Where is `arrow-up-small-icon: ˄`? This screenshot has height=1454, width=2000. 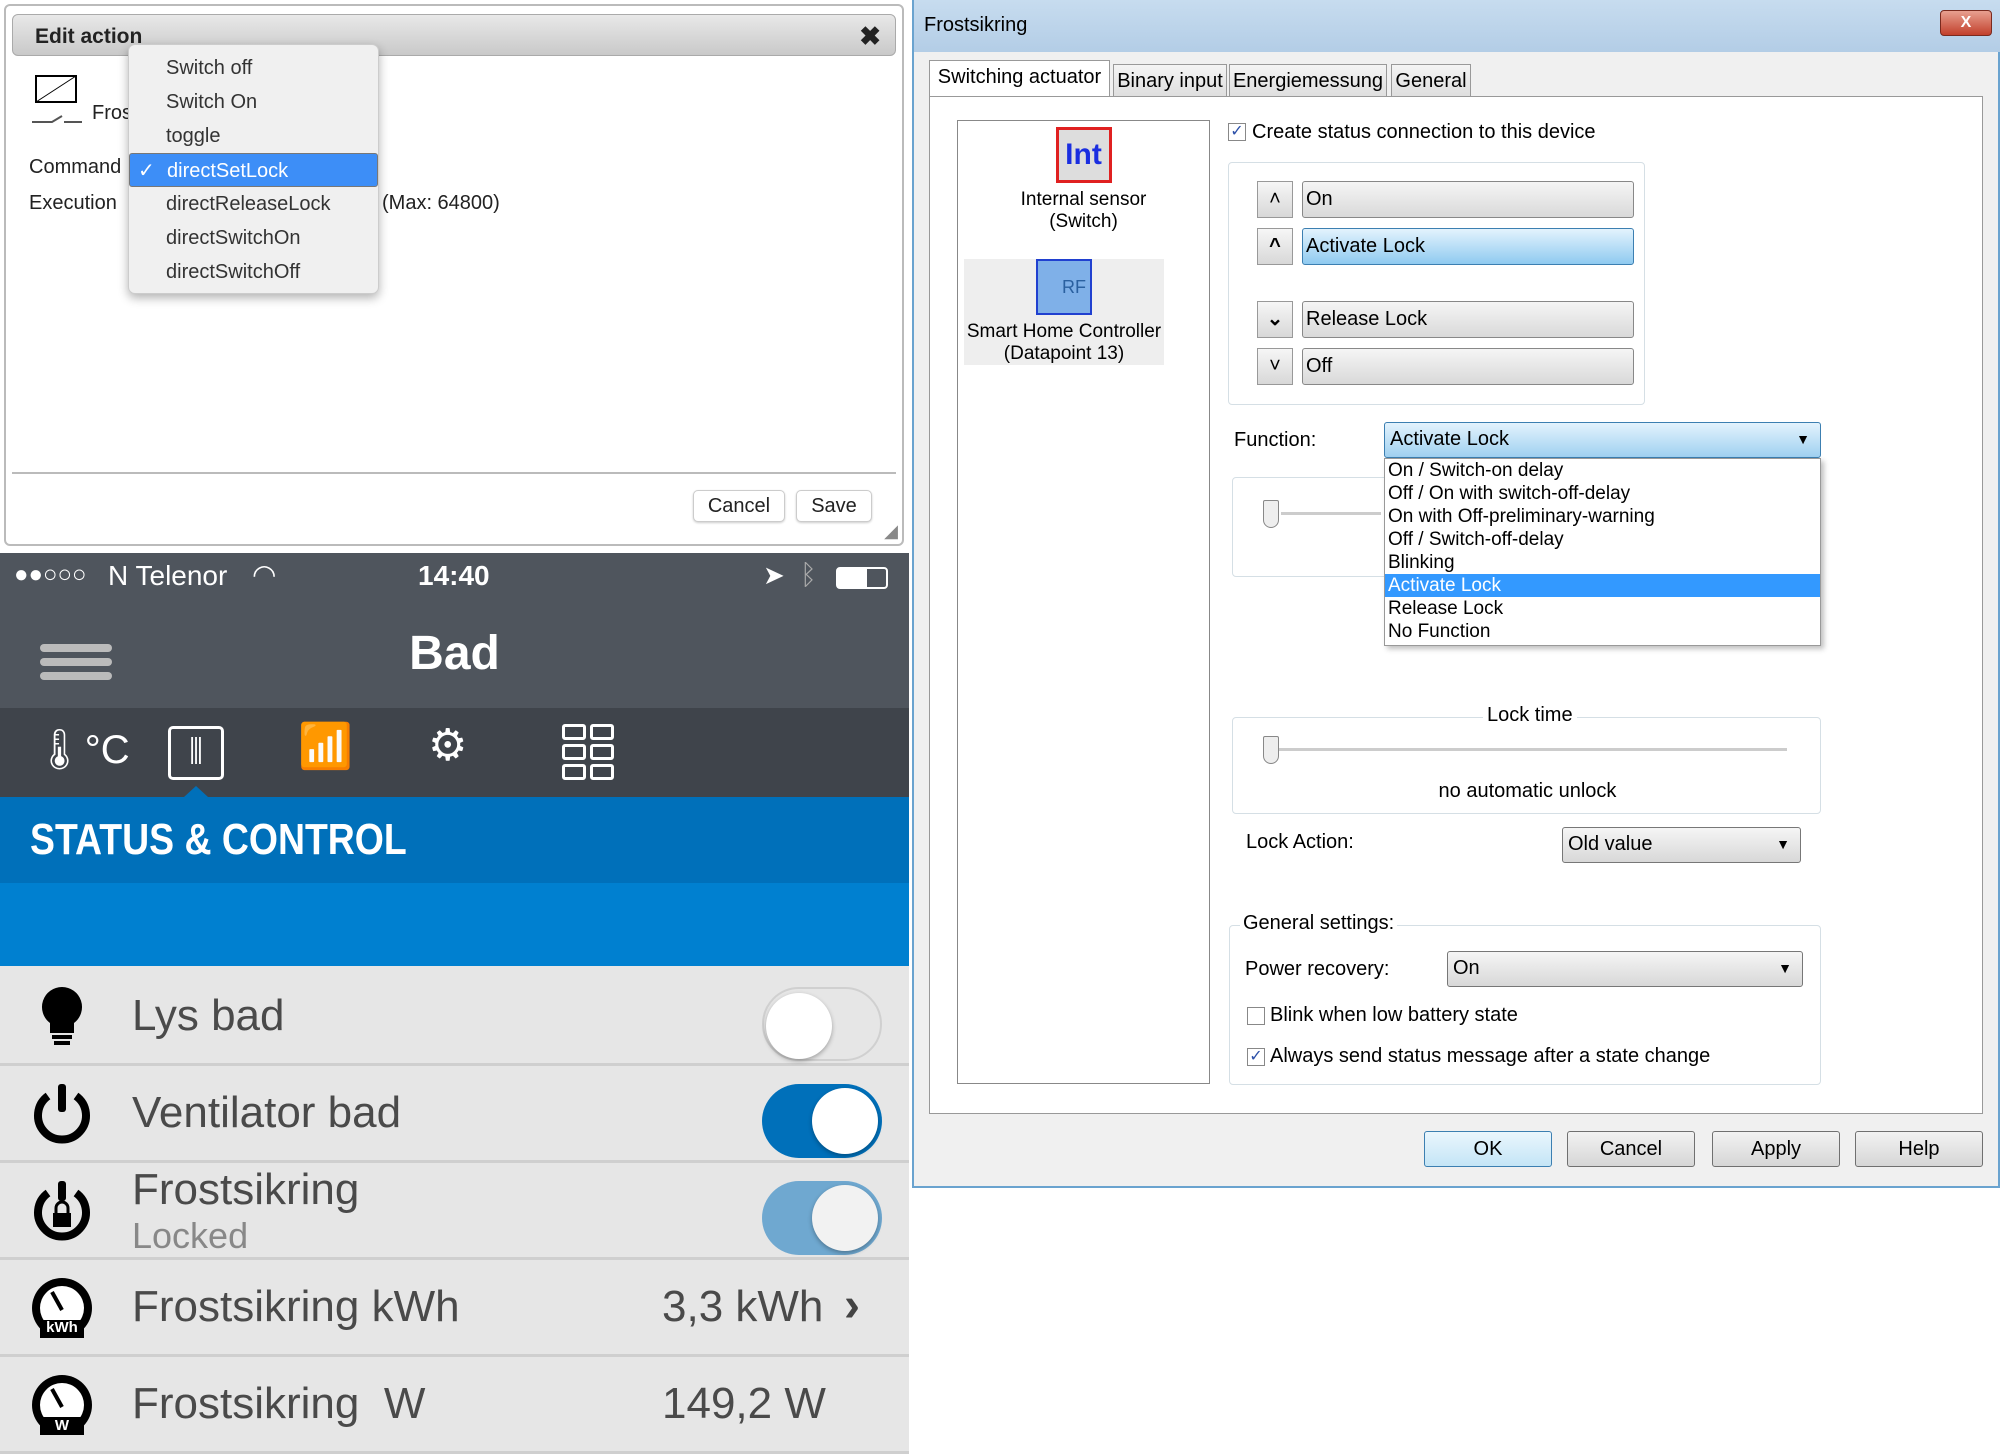 arrow-up-small-icon: ˄ is located at coordinates (1275, 199).